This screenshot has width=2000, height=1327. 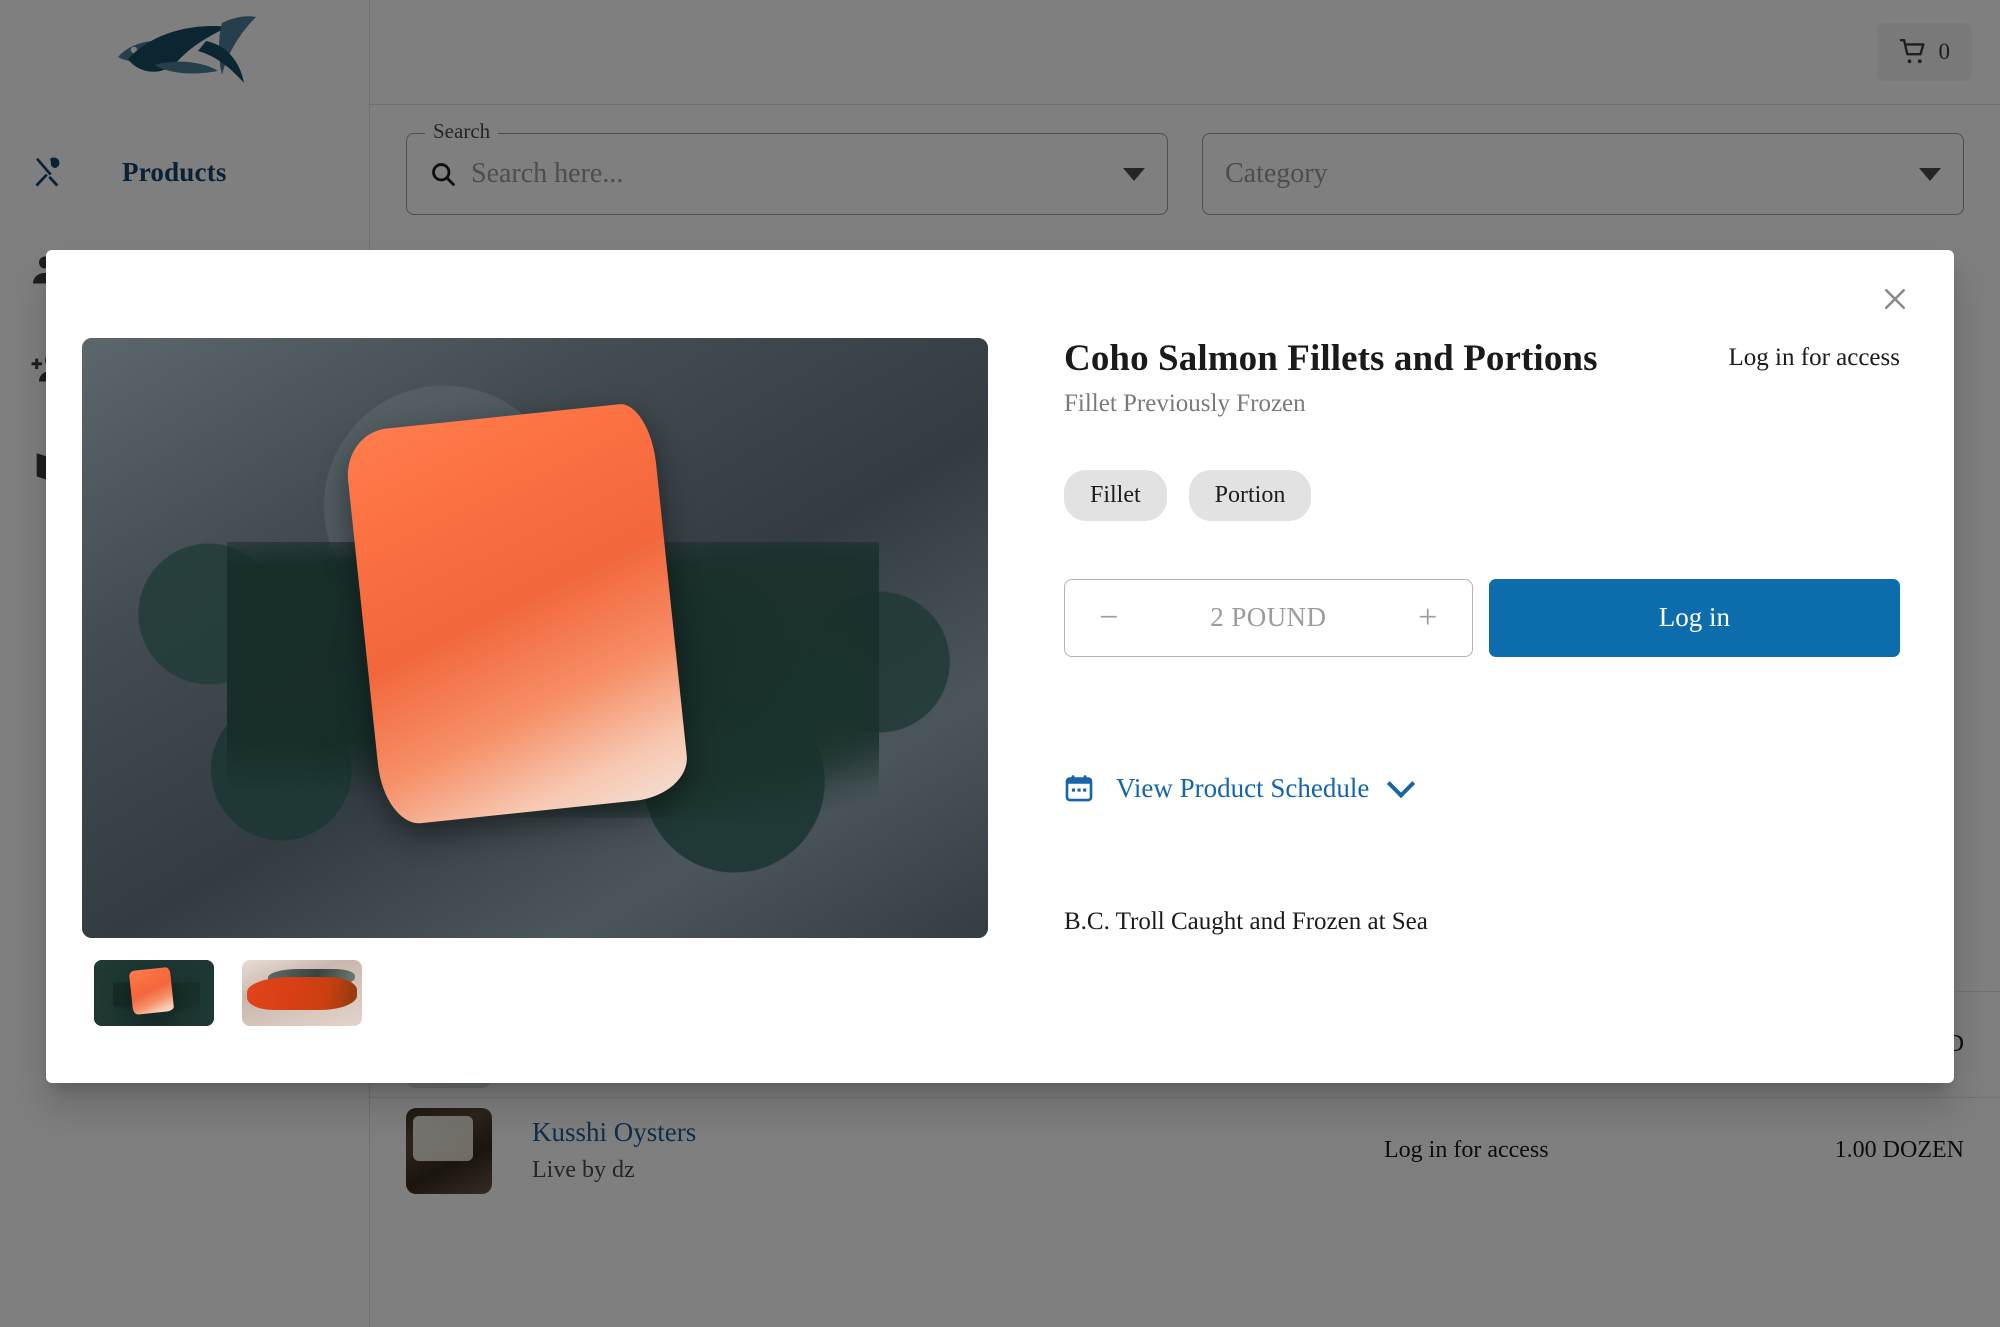 What do you see at coordinates (1814, 357) in the screenshot?
I see `access-note: Log in for access` at bounding box center [1814, 357].